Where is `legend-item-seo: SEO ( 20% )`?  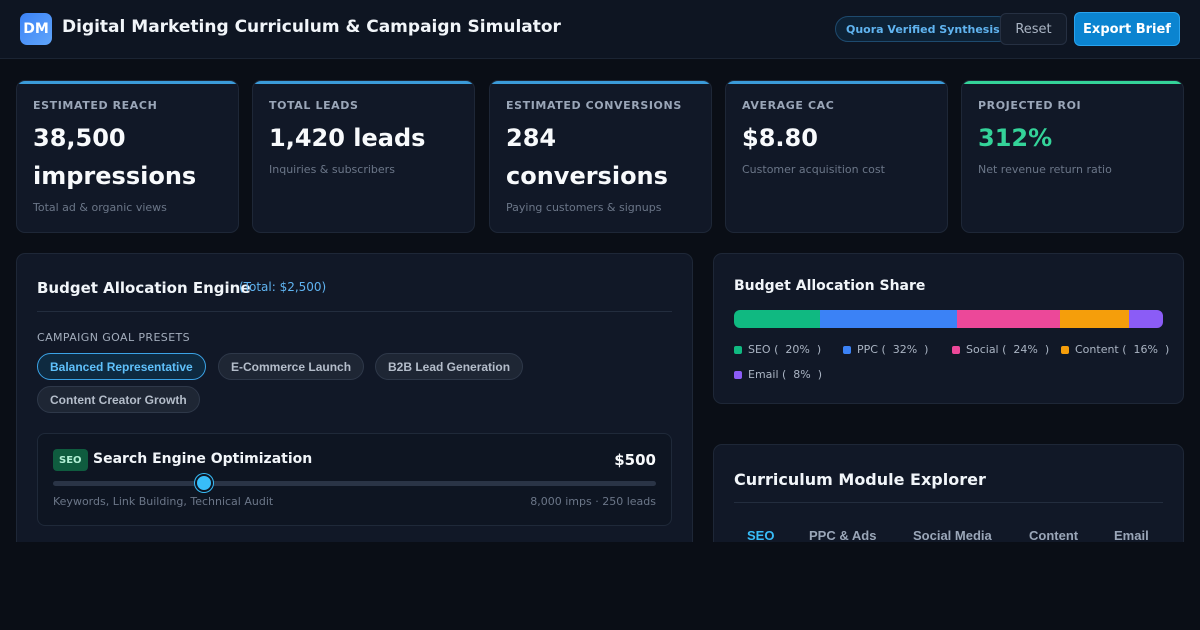 legend-item-seo: SEO ( 20% ) is located at coordinates (777, 349).